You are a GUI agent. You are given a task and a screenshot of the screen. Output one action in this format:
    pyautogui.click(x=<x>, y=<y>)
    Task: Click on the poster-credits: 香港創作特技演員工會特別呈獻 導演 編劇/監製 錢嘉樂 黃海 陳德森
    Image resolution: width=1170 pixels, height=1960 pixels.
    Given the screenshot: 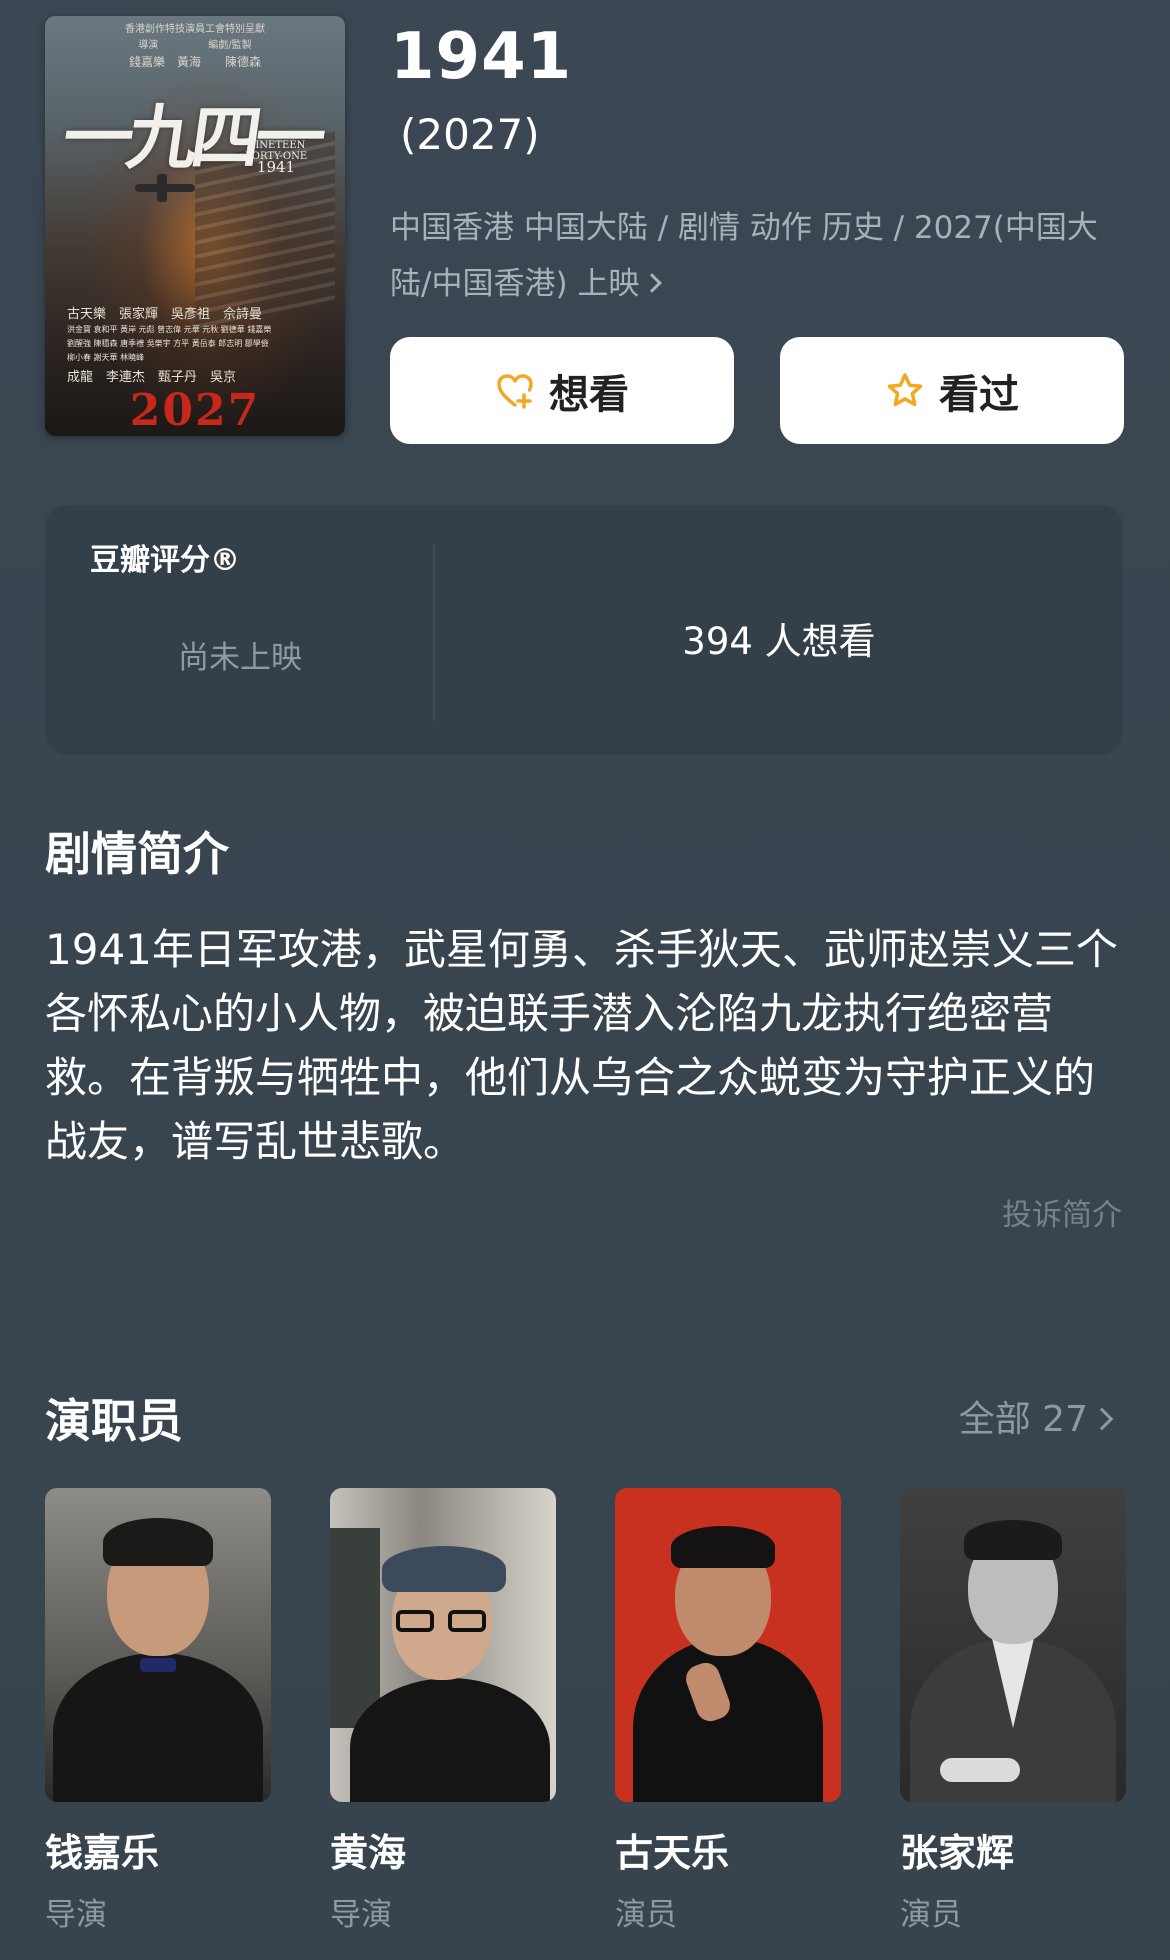 What is the action you would take?
    pyautogui.click(x=195, y=46)
    